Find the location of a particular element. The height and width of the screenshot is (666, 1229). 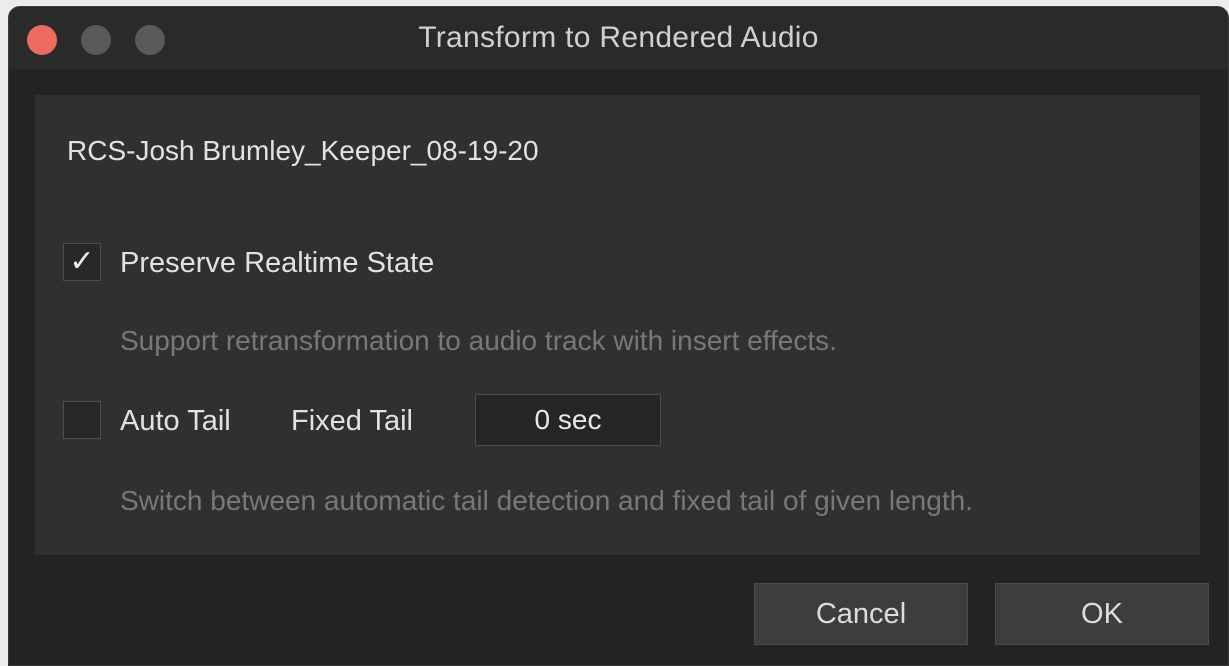

preserve-realtime-label: Preserve Realtime State is located at coordinates (277, 263).